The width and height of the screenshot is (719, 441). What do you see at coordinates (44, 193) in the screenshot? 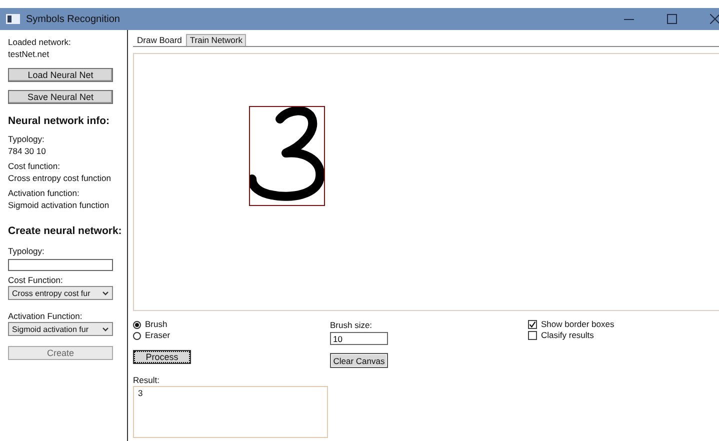
I see `label: Activation function:` at bounding box center [44, 193].